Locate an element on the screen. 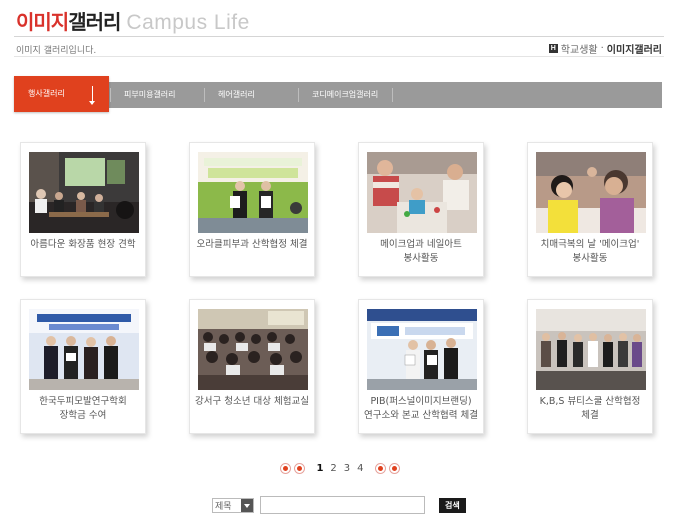 Image resolution: width=680 pixels, height=525 pixels. last-page-icon is located at coordinates (394, 468).